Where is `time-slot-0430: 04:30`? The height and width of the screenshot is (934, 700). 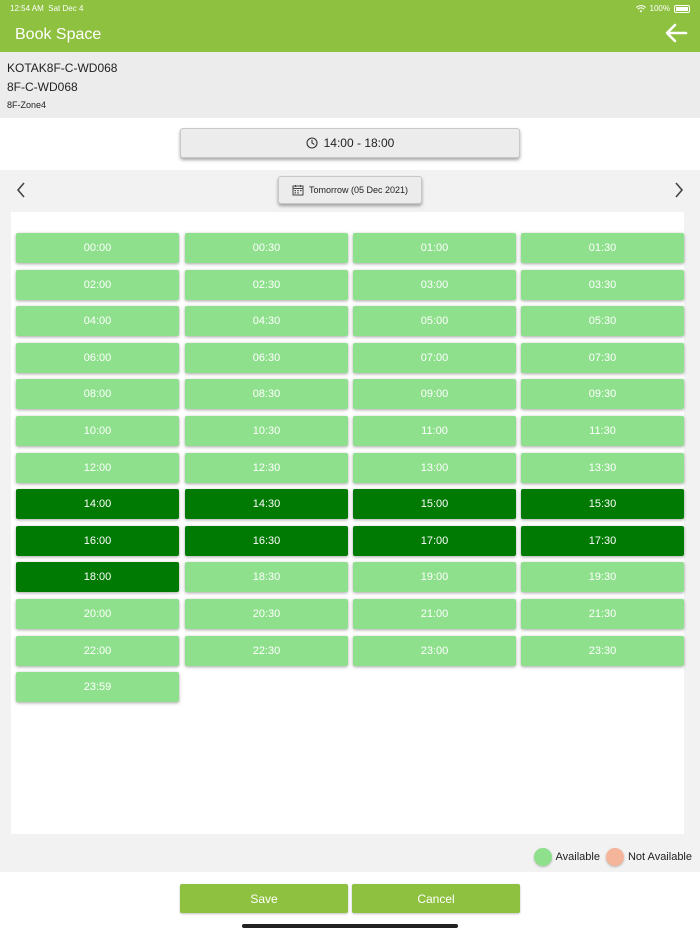 time-slot-0430: 04:30 is located at coordinates (266, 321).